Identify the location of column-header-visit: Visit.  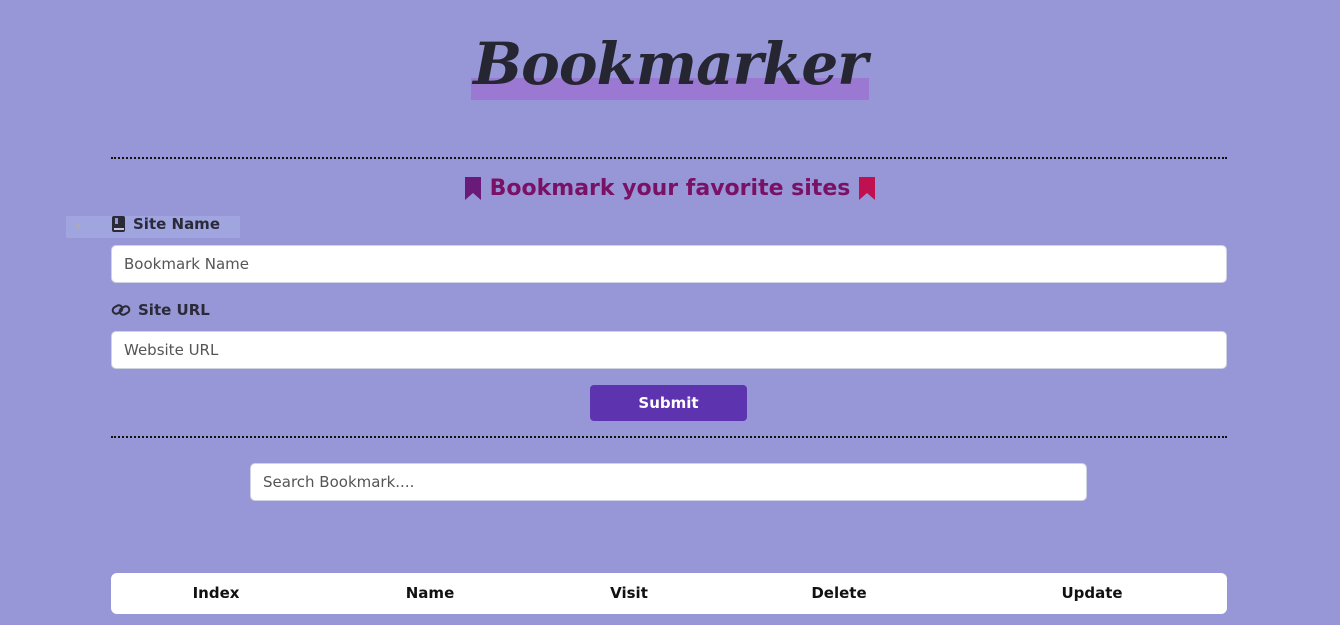
(629, 593).